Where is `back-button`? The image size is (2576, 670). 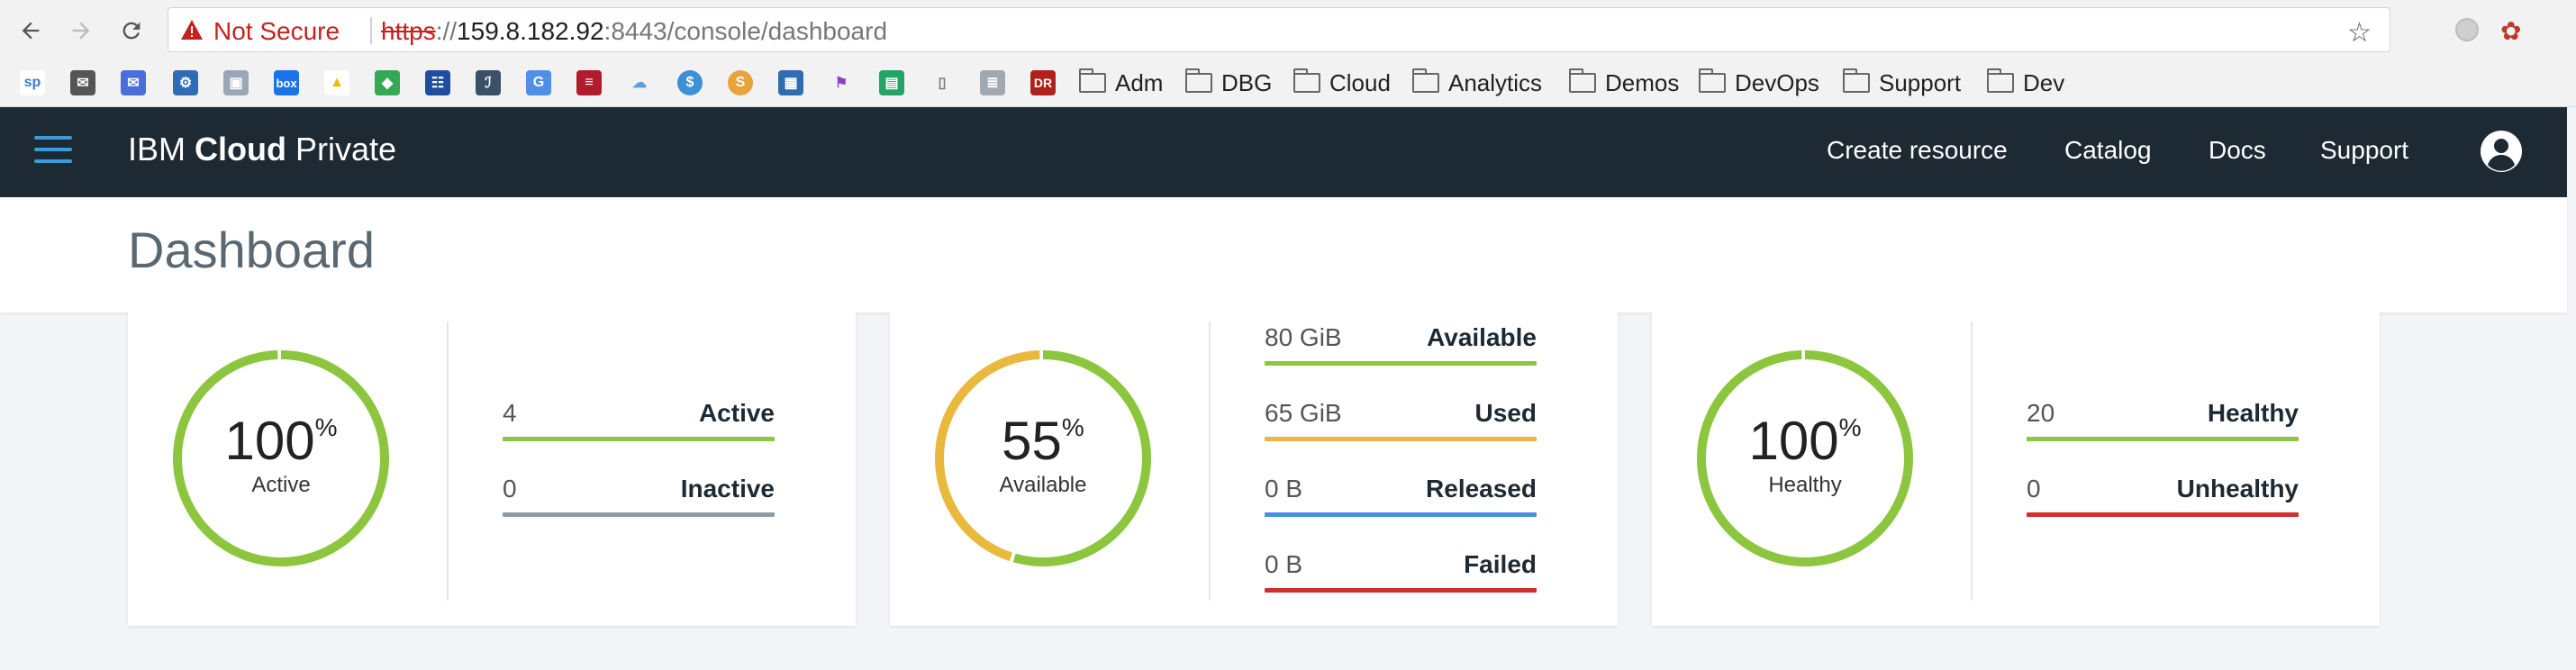 back-button is located at coordinates (31, 30).